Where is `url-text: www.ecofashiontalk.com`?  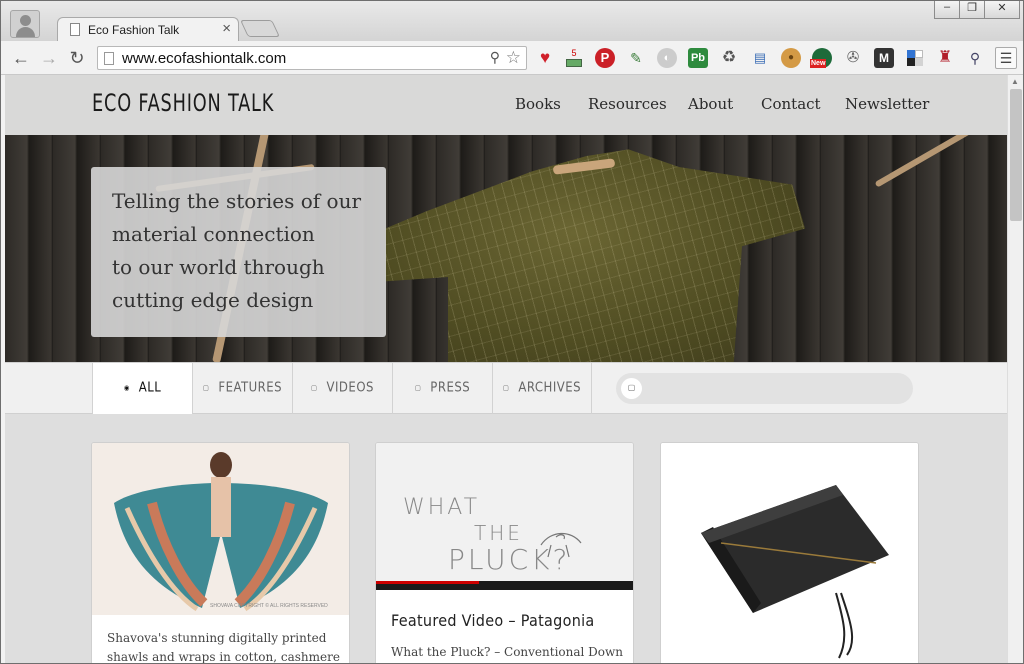
url-text: www.ecofashiontalk.com is located at coordinates (204, 58).